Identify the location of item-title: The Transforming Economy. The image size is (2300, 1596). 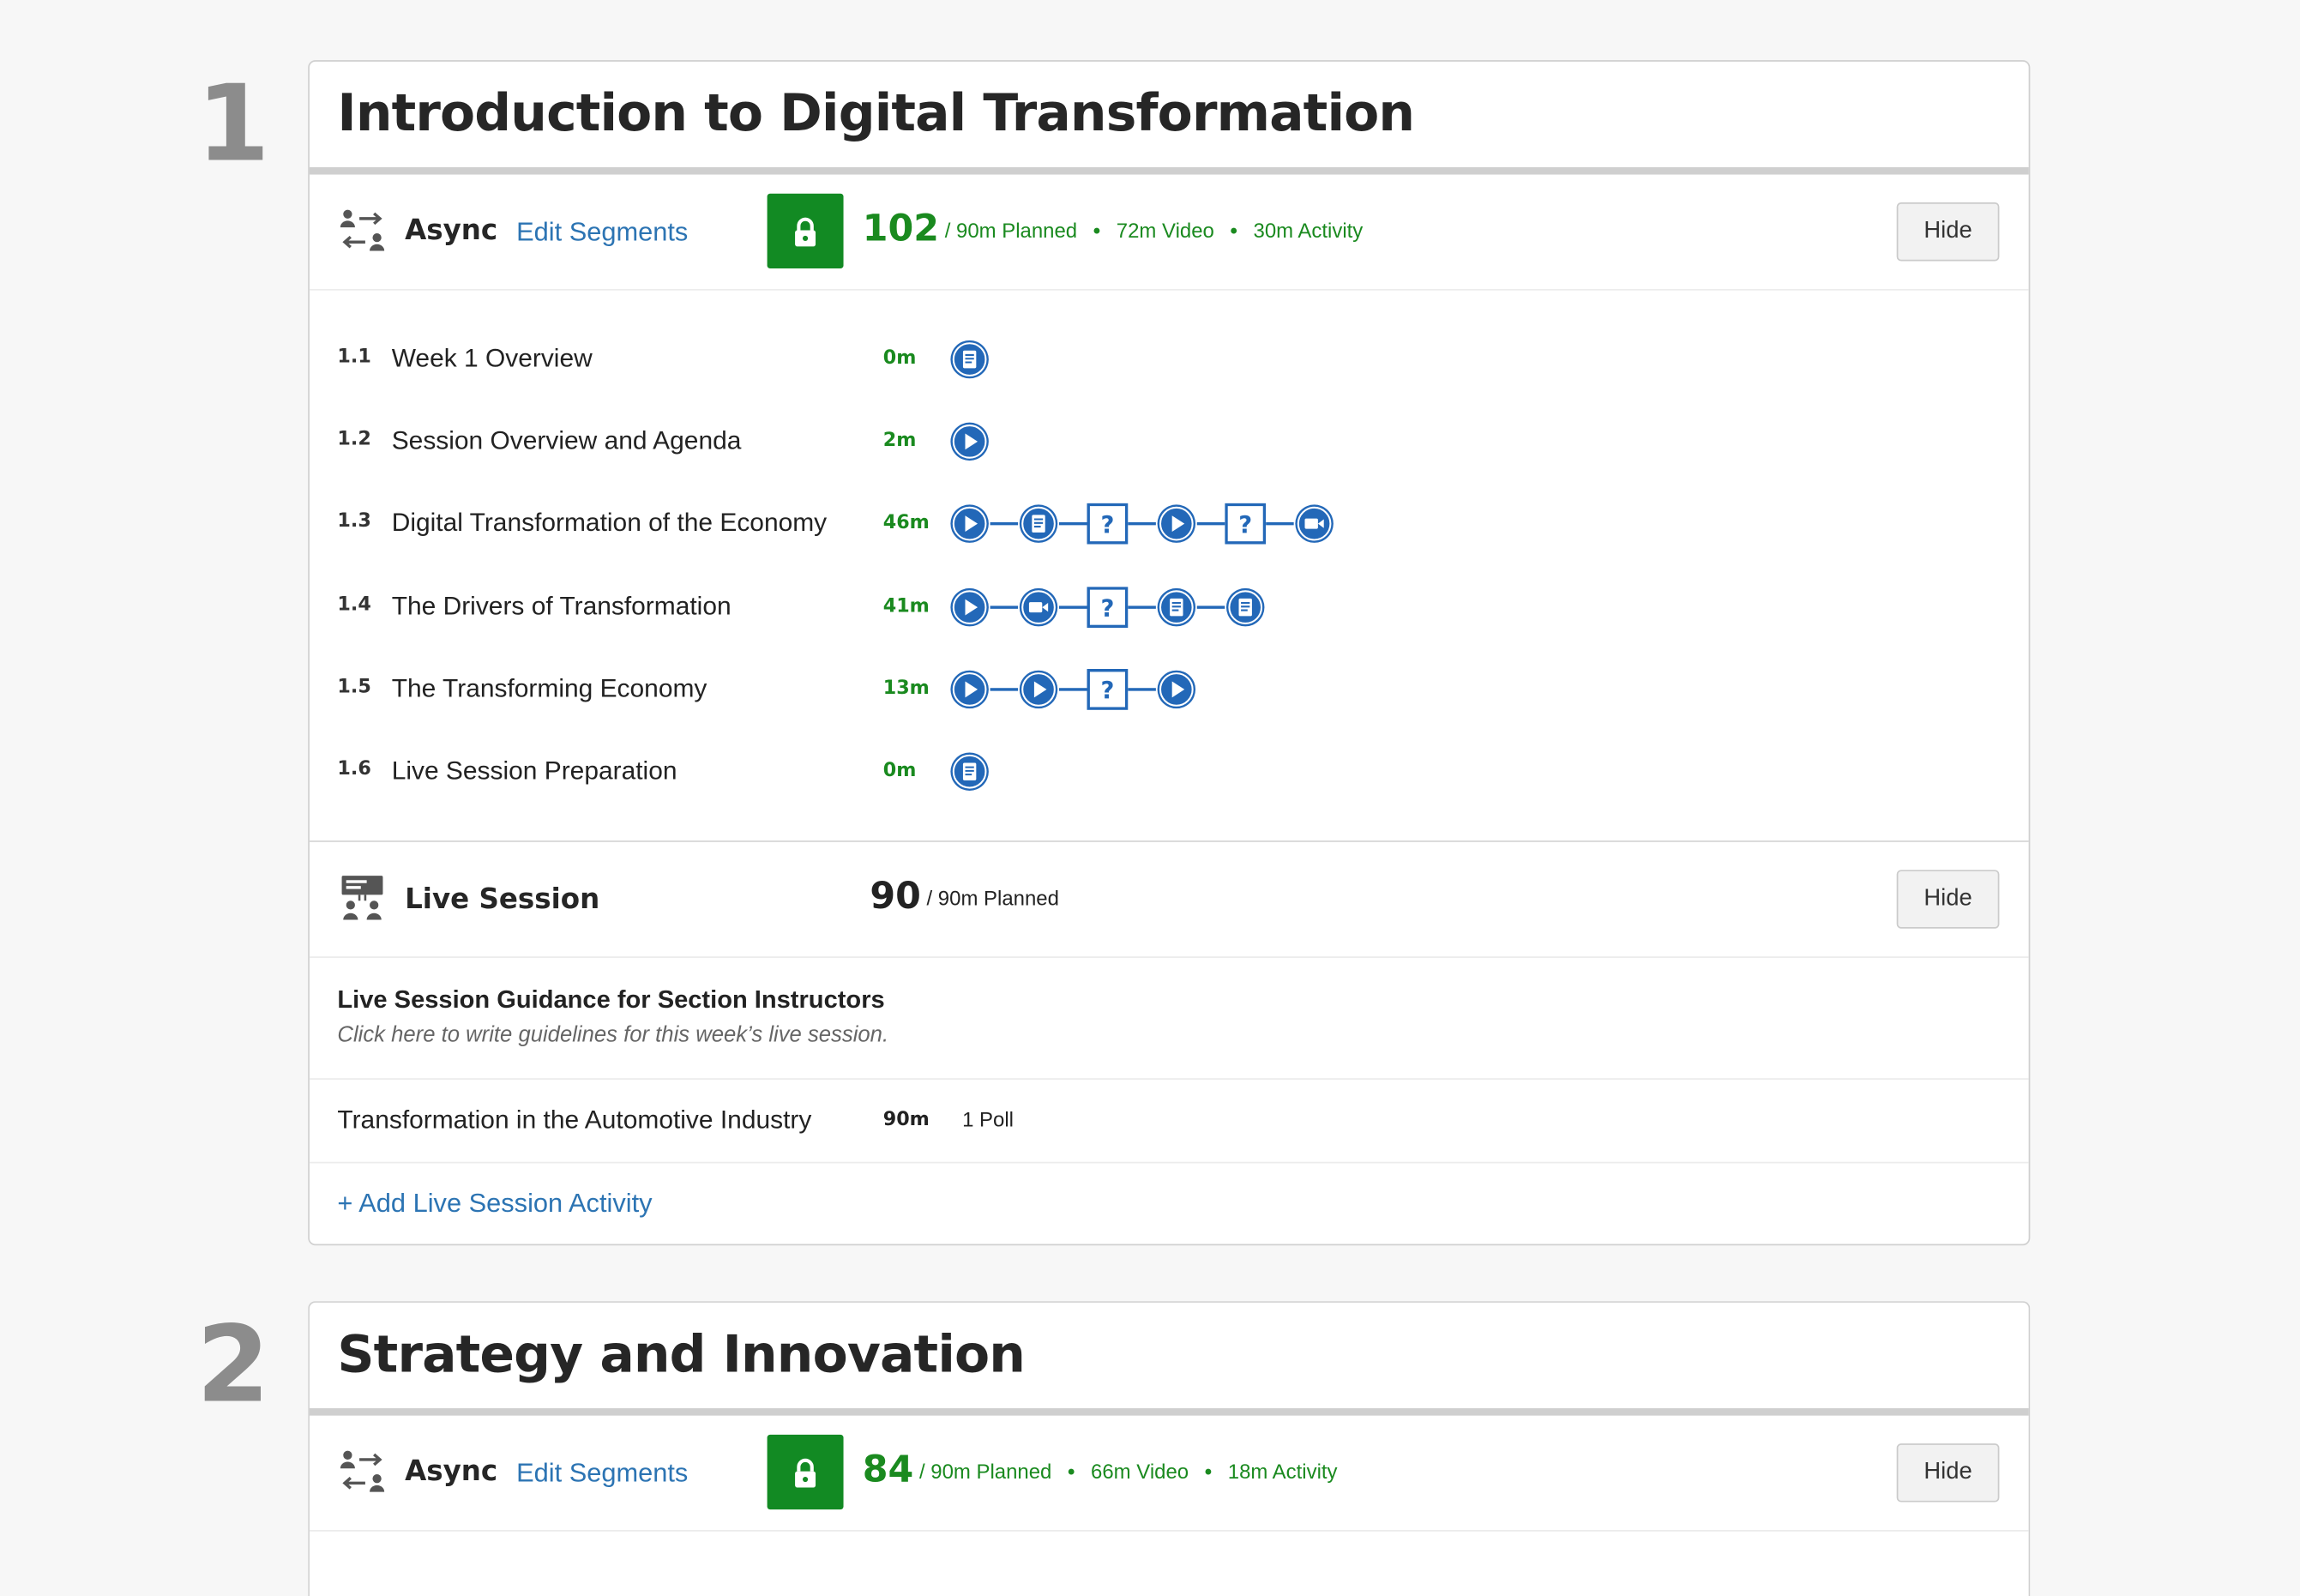
(549, 688).